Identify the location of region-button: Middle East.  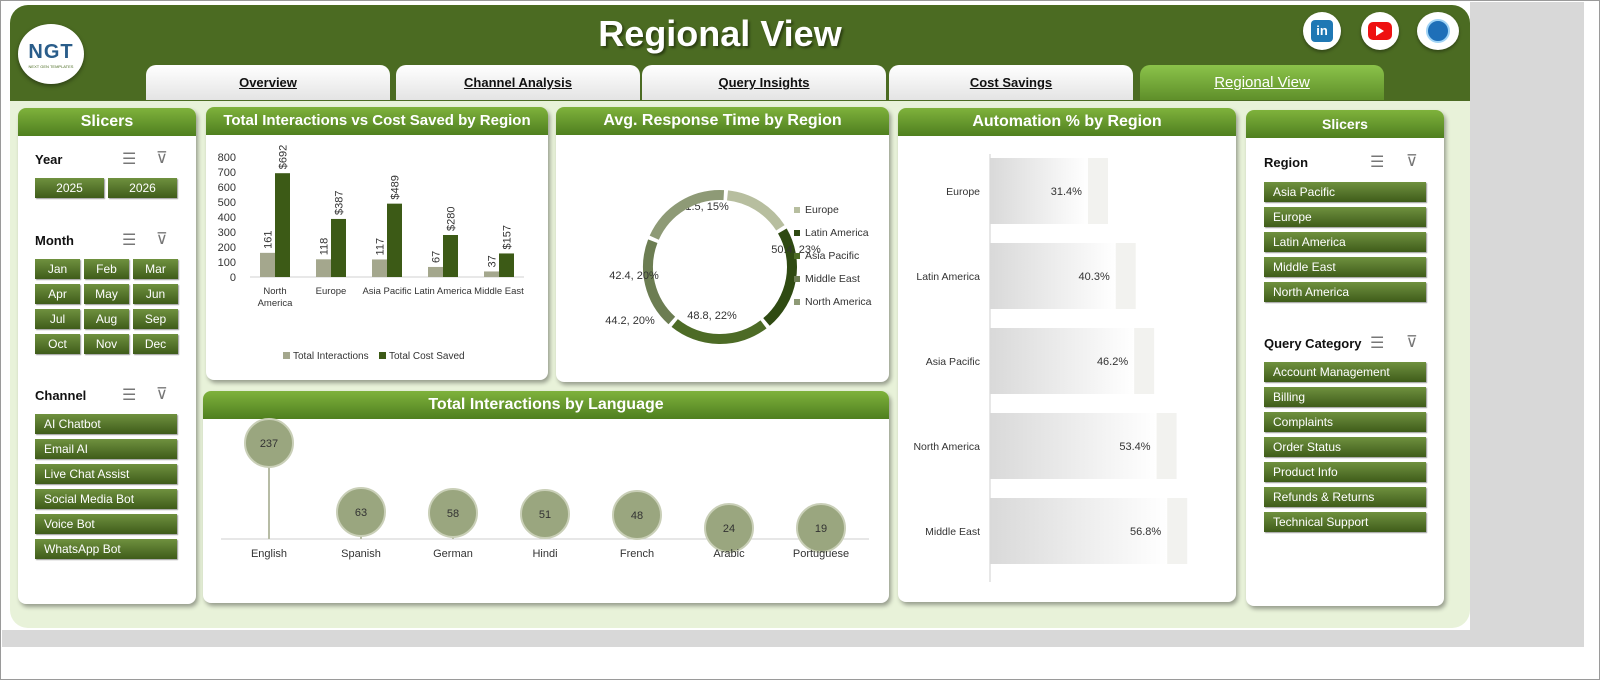
(1345, 267).